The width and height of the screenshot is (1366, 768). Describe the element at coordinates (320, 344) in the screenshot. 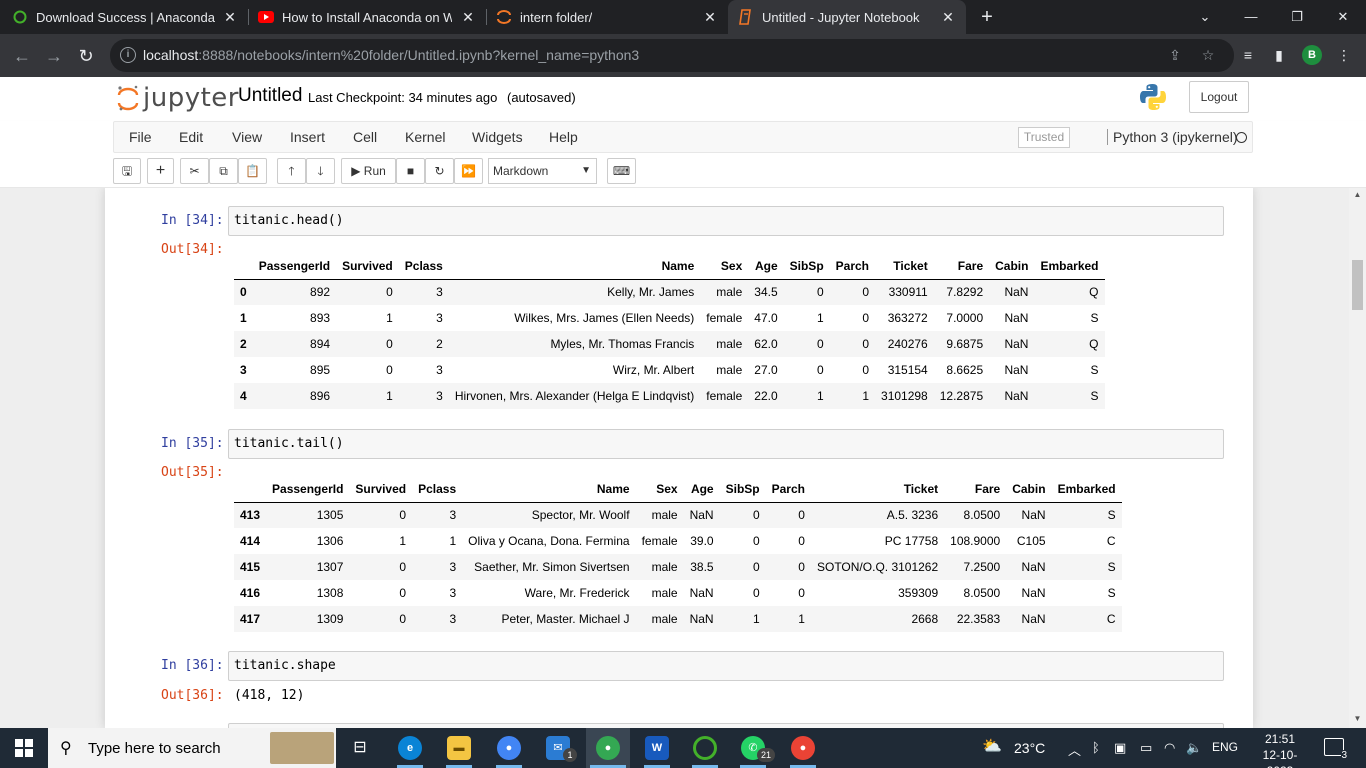

I see `table-cell: 894` at that location.